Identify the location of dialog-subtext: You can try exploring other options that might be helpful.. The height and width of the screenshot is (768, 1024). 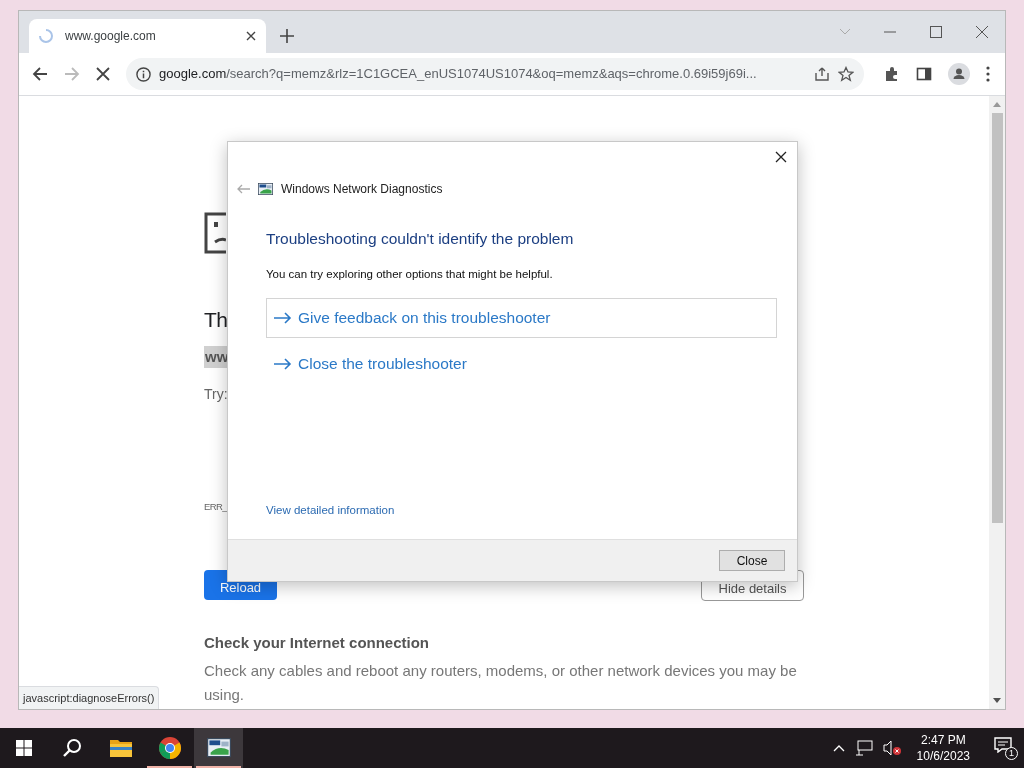
(410, 275).